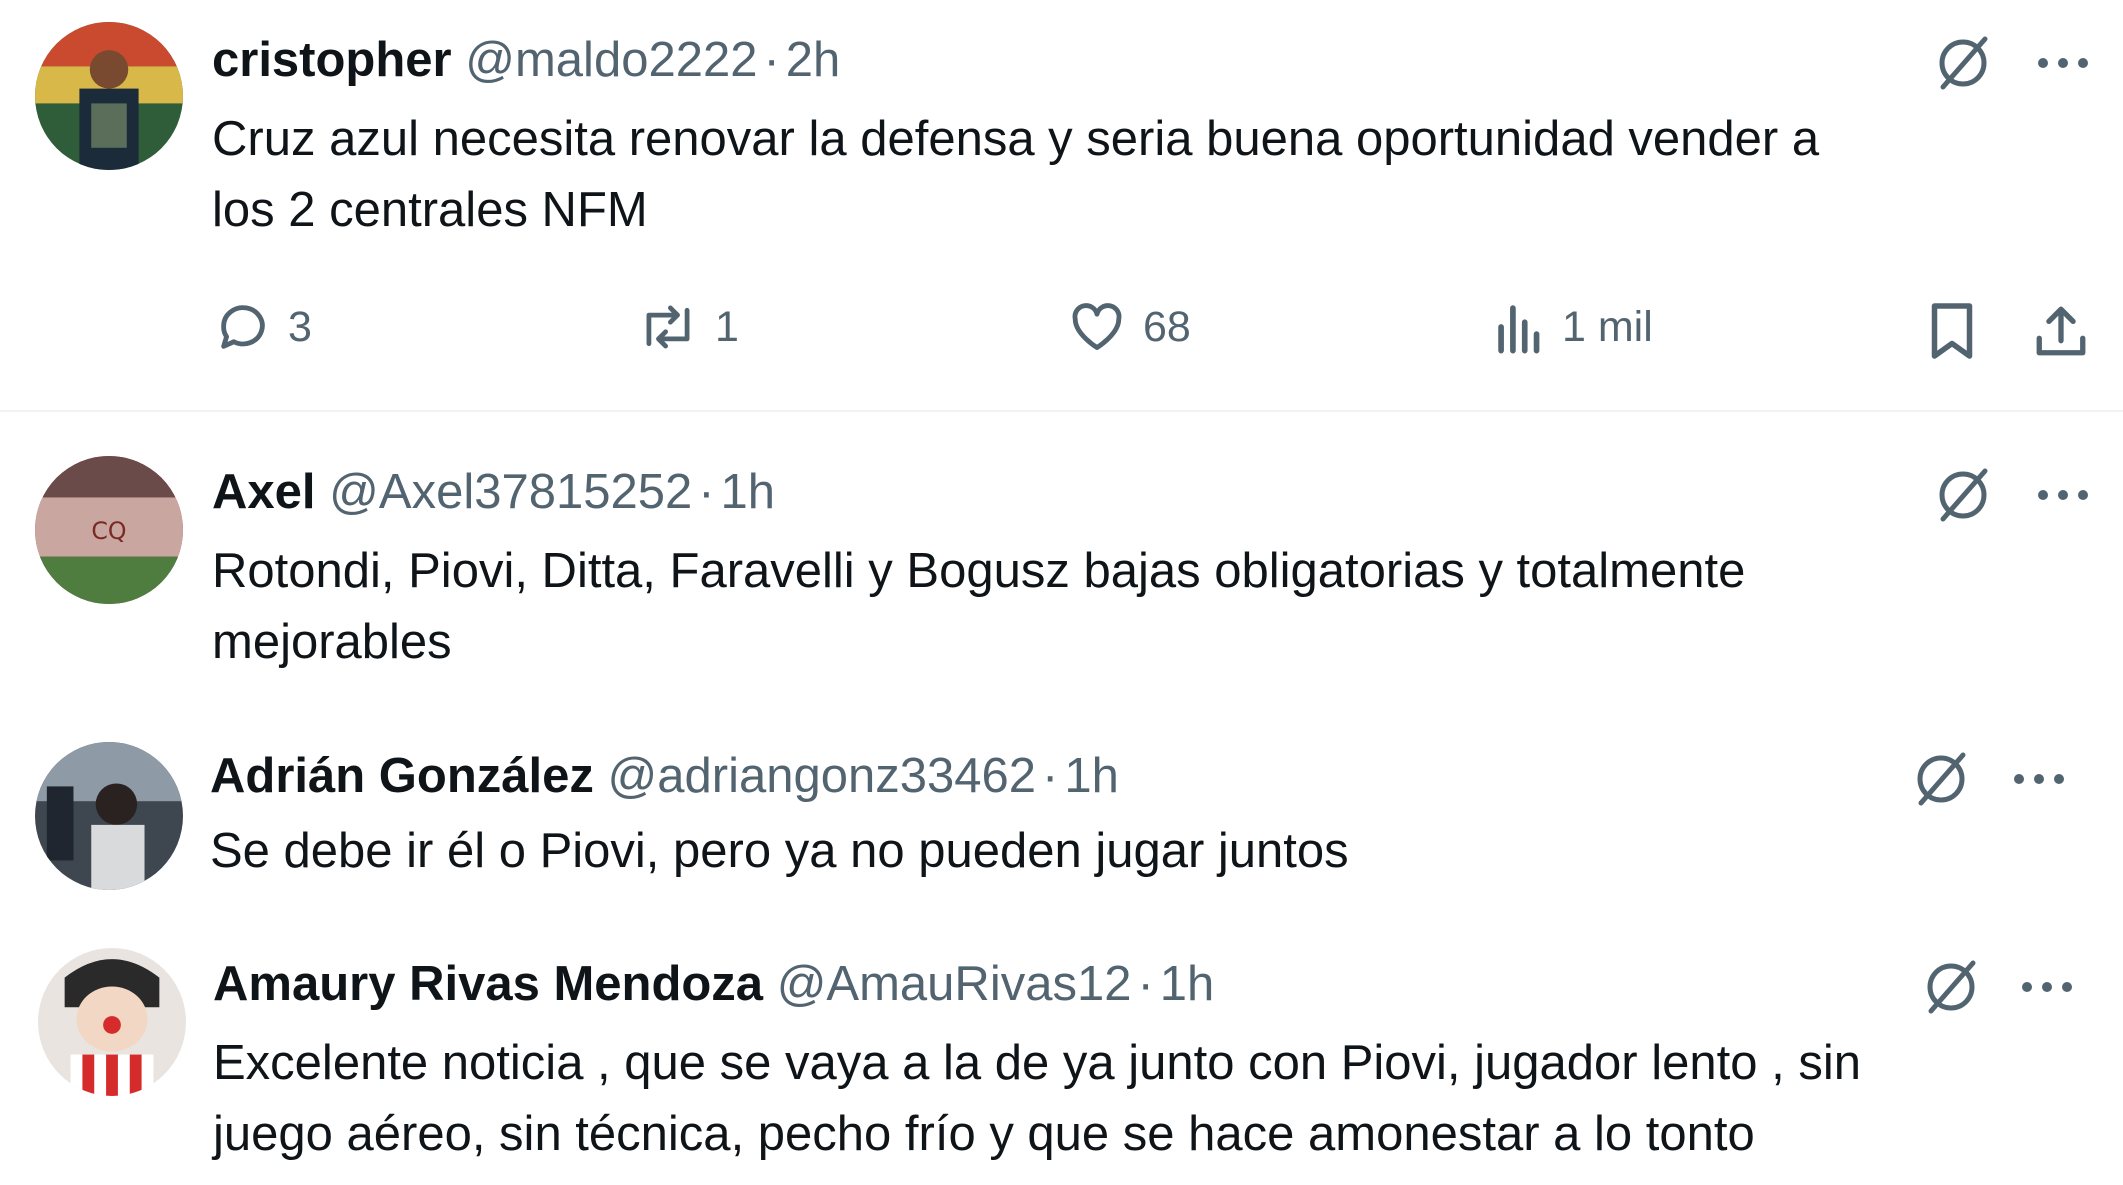  What do you see at coordinates (430, 210) in the screenshot?
I see `post-text-line: los 2 centrales NFM` at bounding box center [430, 210].